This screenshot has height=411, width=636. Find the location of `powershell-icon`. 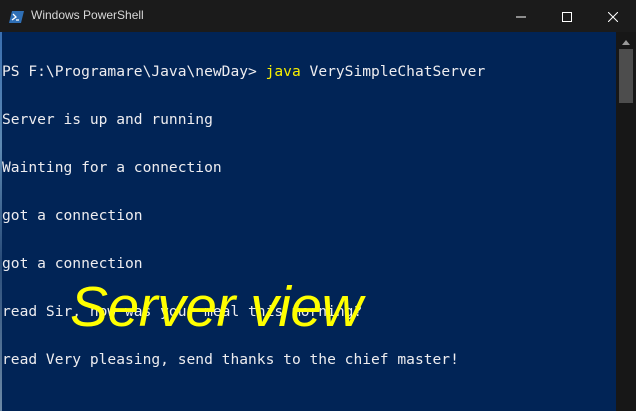

powershell-icon is located at coordinates (16, 16).